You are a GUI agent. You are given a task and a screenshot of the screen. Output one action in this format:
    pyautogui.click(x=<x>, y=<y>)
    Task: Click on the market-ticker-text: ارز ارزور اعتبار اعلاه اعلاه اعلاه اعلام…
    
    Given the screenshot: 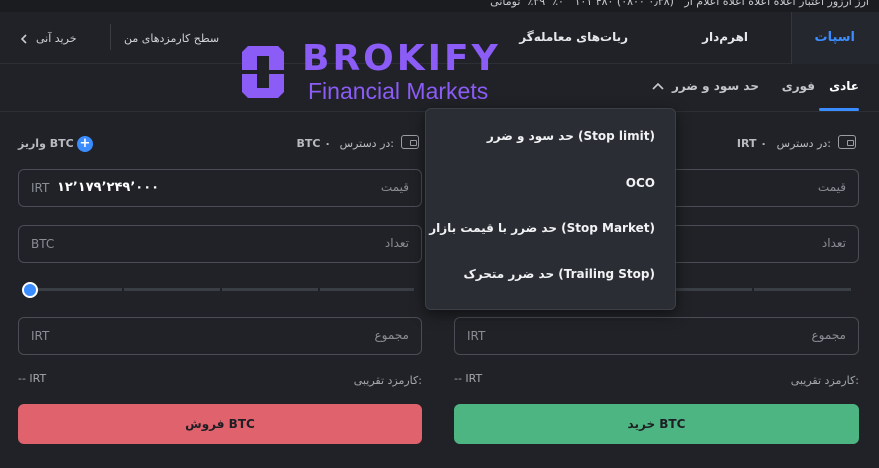 What is the action you would take?
    pyautogui.click(x=679, y=4)
    